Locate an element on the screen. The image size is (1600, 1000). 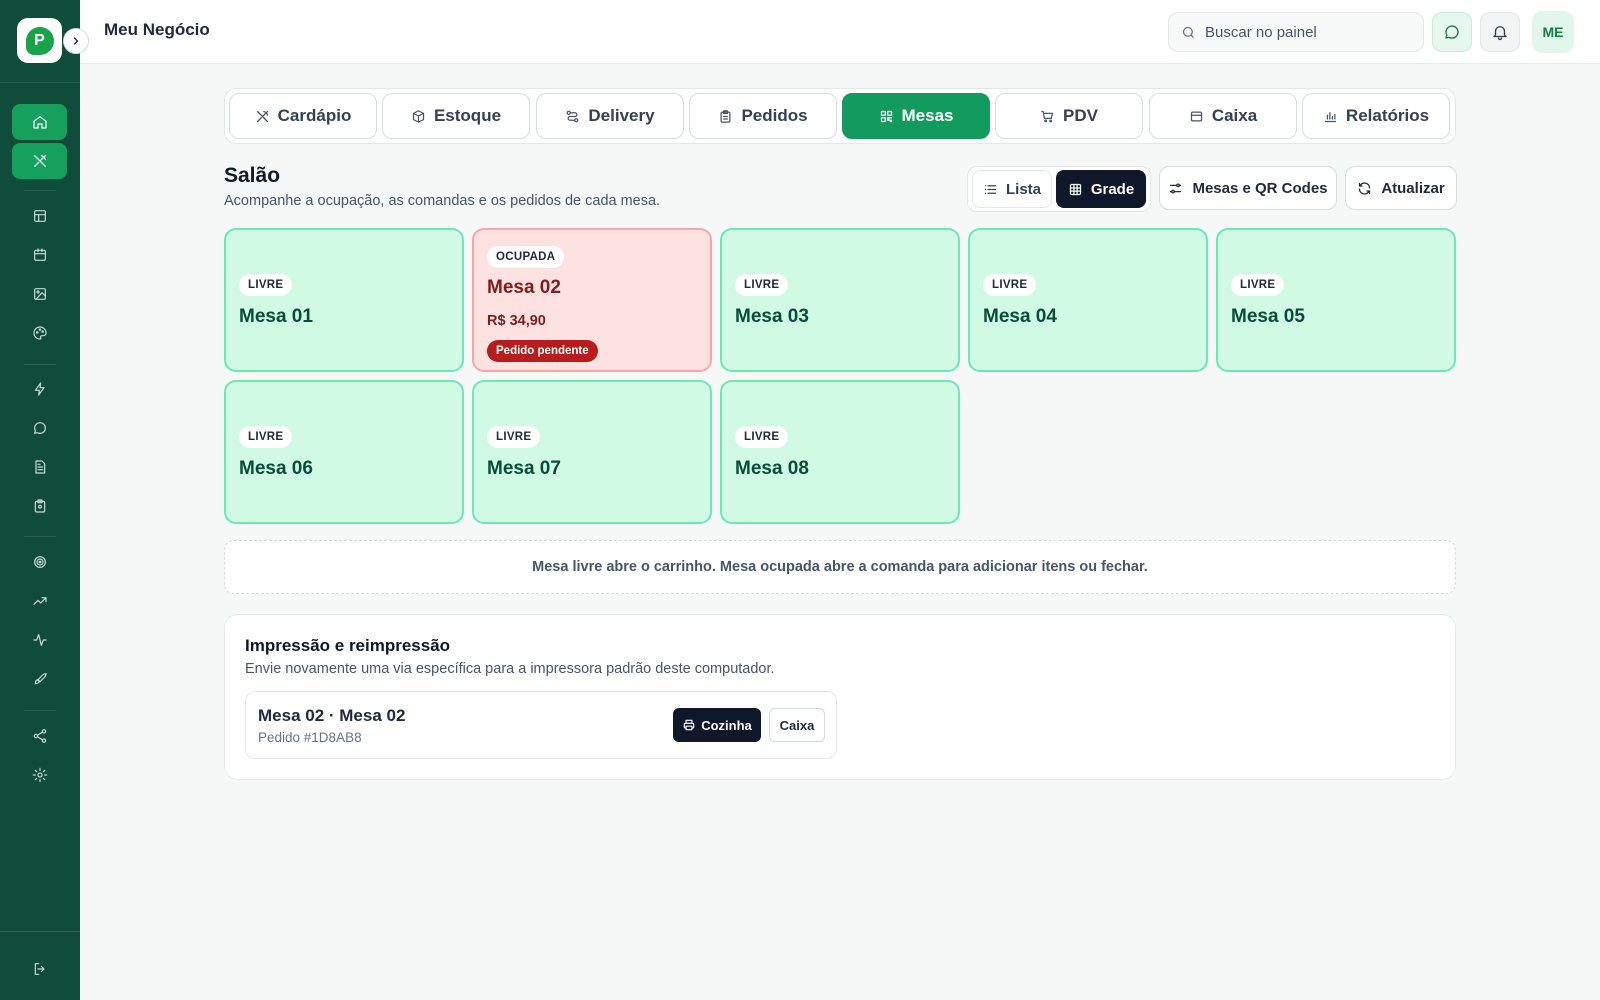
search-box is located at coordinates (1296, 32).